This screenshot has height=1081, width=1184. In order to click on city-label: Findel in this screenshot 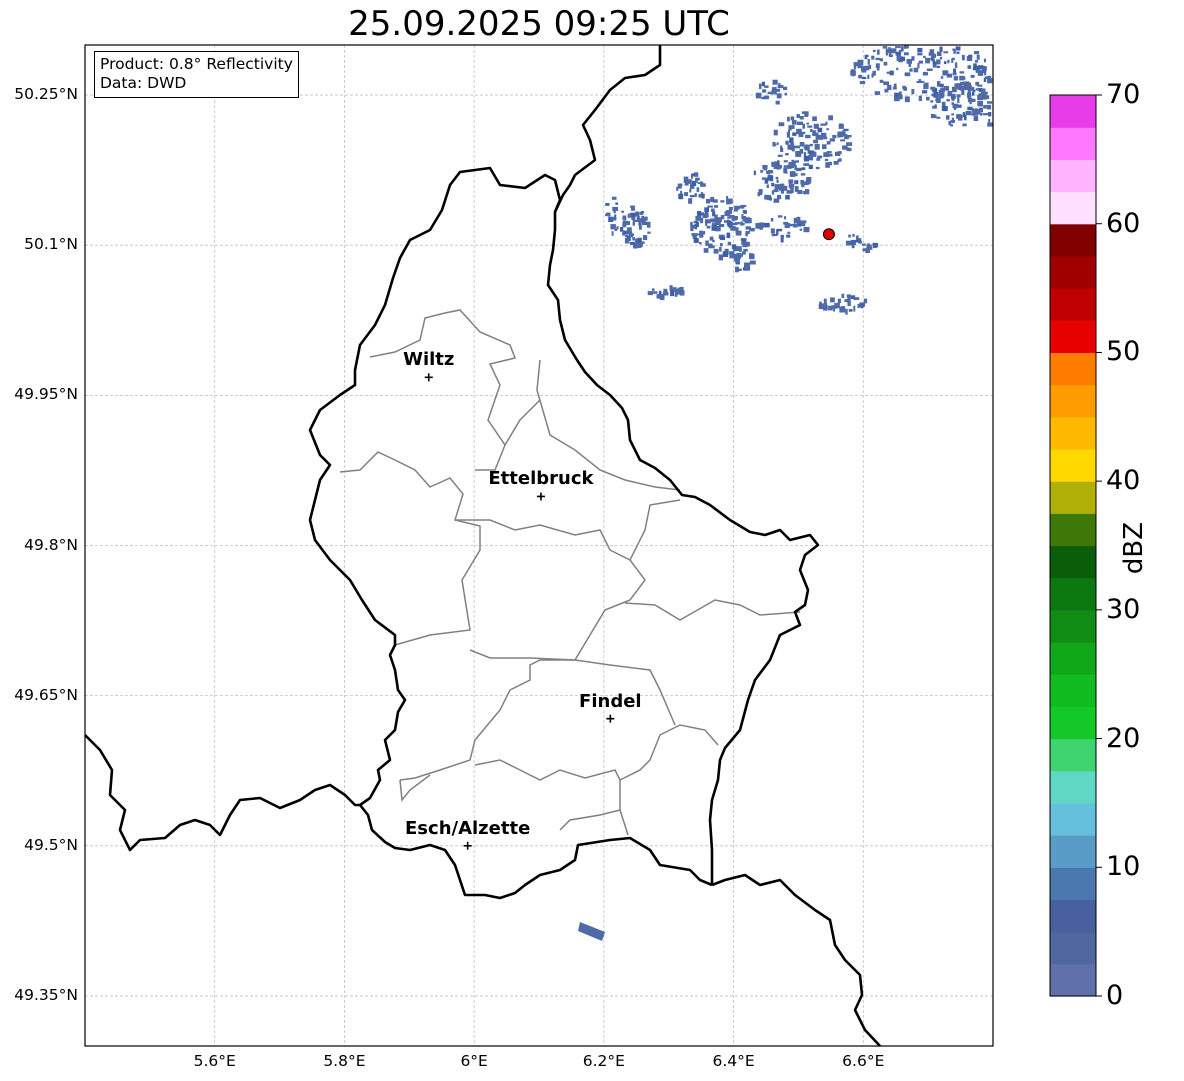, I will do `click(610, 701)`.